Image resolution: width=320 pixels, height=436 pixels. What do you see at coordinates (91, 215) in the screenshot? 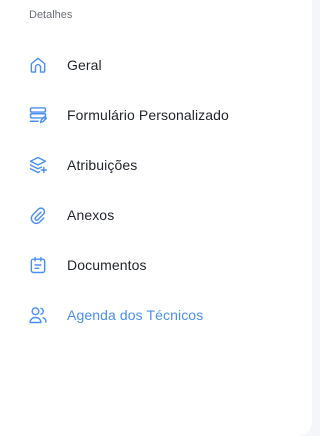
I see `menu-item-label: Anexos` at bounding box center [91, 215].